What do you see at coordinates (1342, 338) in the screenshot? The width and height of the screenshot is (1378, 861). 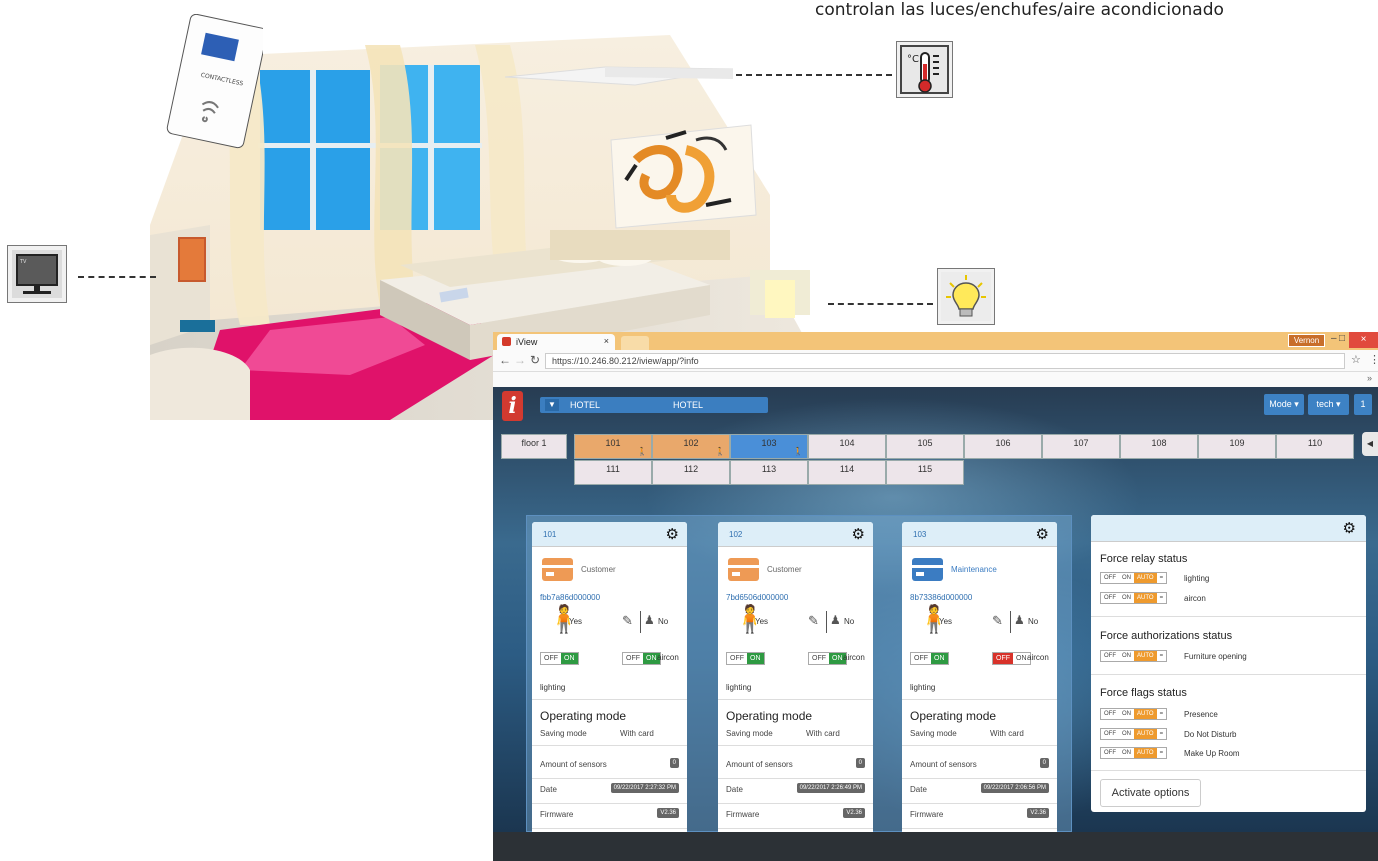 I see `restore-icon: □` at bounding box center [1342, 338].